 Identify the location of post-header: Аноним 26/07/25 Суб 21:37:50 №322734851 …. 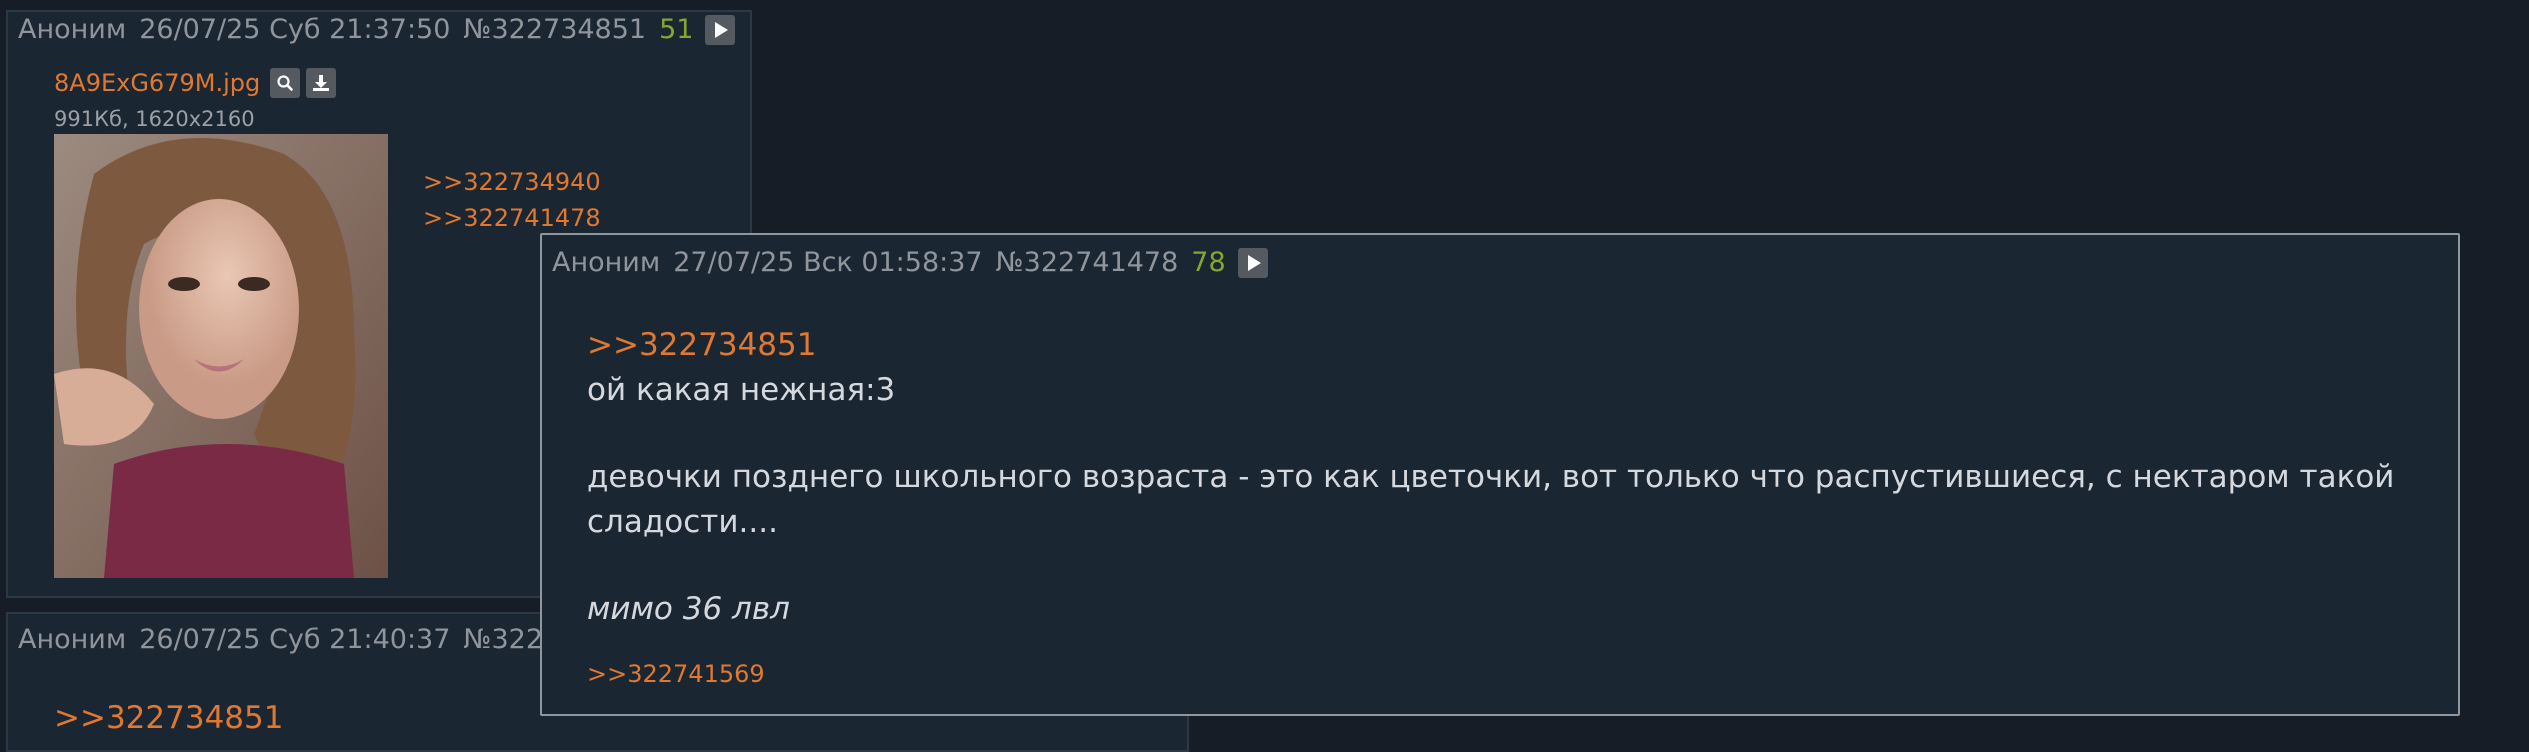
(377, 29).